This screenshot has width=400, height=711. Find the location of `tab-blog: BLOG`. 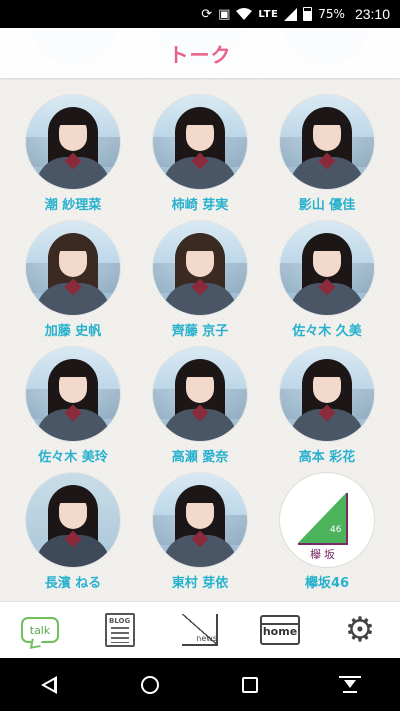

tab-blog: BLOG is located at coordinates (120, 630).